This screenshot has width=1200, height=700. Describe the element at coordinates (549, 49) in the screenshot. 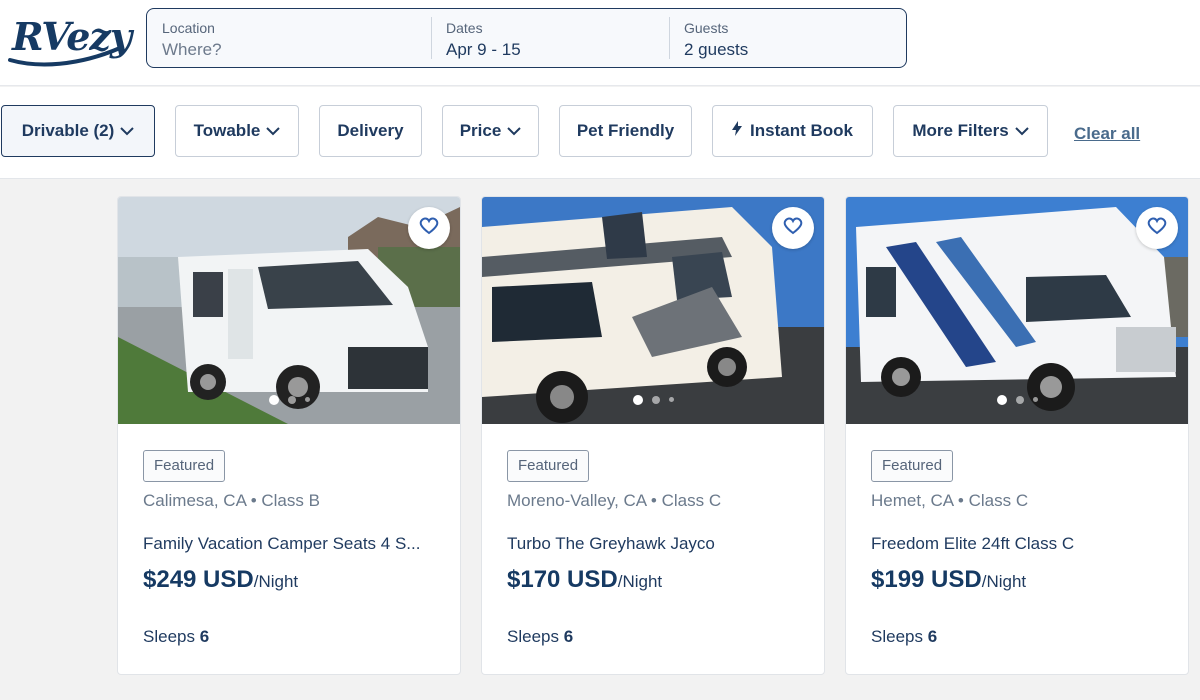

I see `dates-value: Apr 9 - 15` at that location.